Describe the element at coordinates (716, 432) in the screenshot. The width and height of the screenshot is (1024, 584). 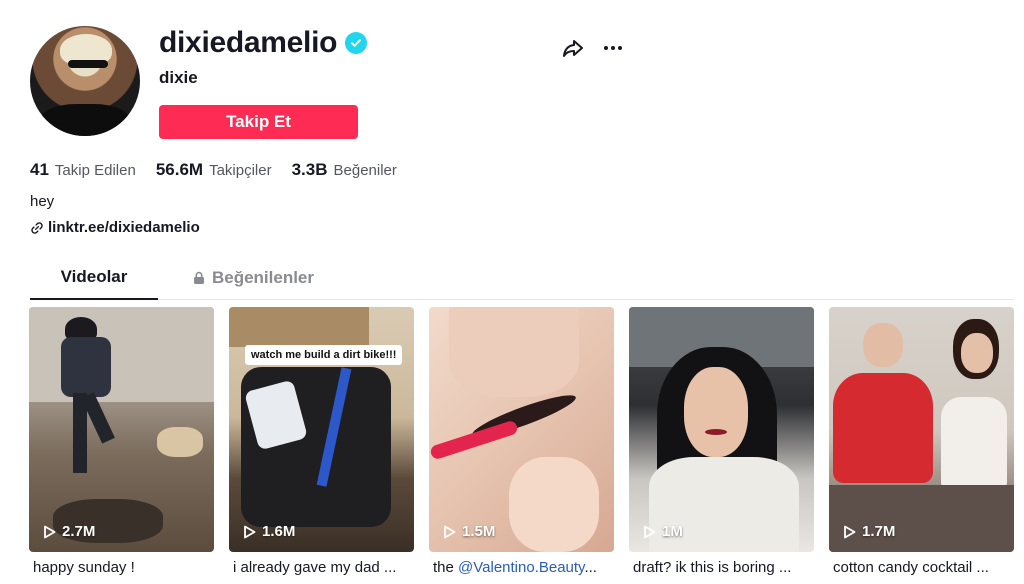
I see `lips` at that location.